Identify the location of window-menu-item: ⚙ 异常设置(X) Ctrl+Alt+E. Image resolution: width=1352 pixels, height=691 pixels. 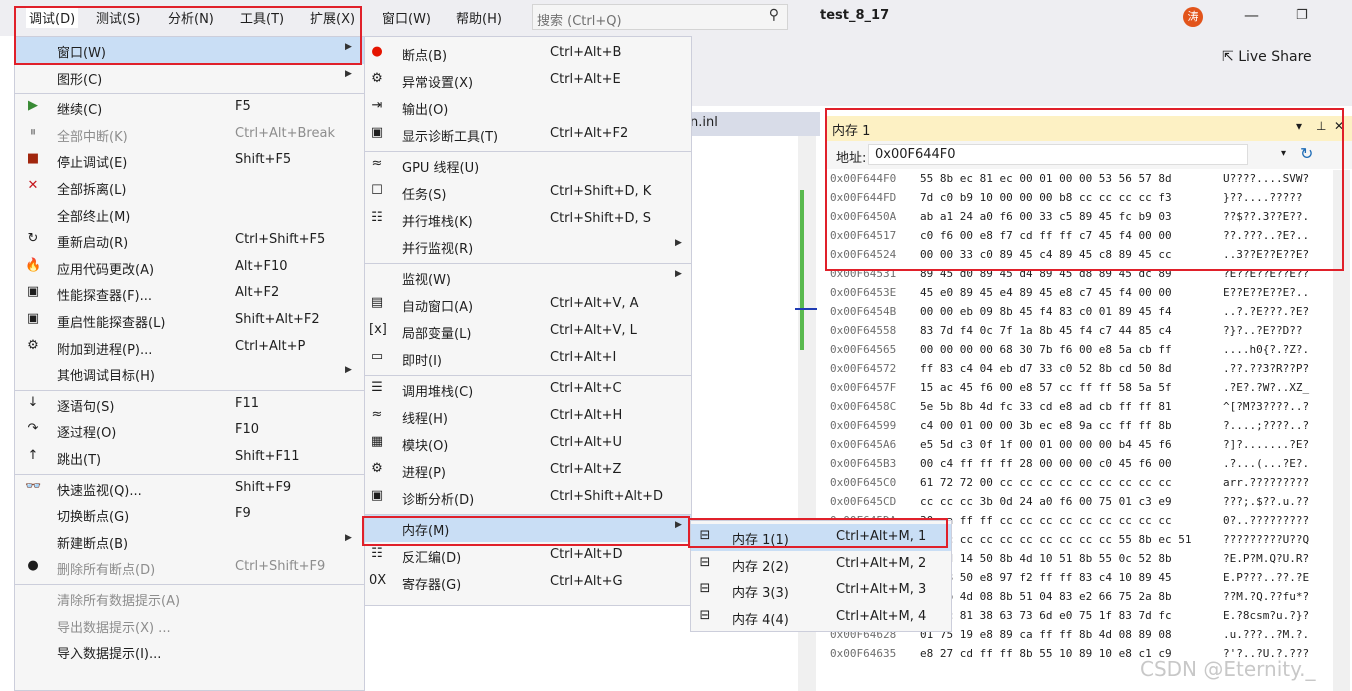
(528, 80).